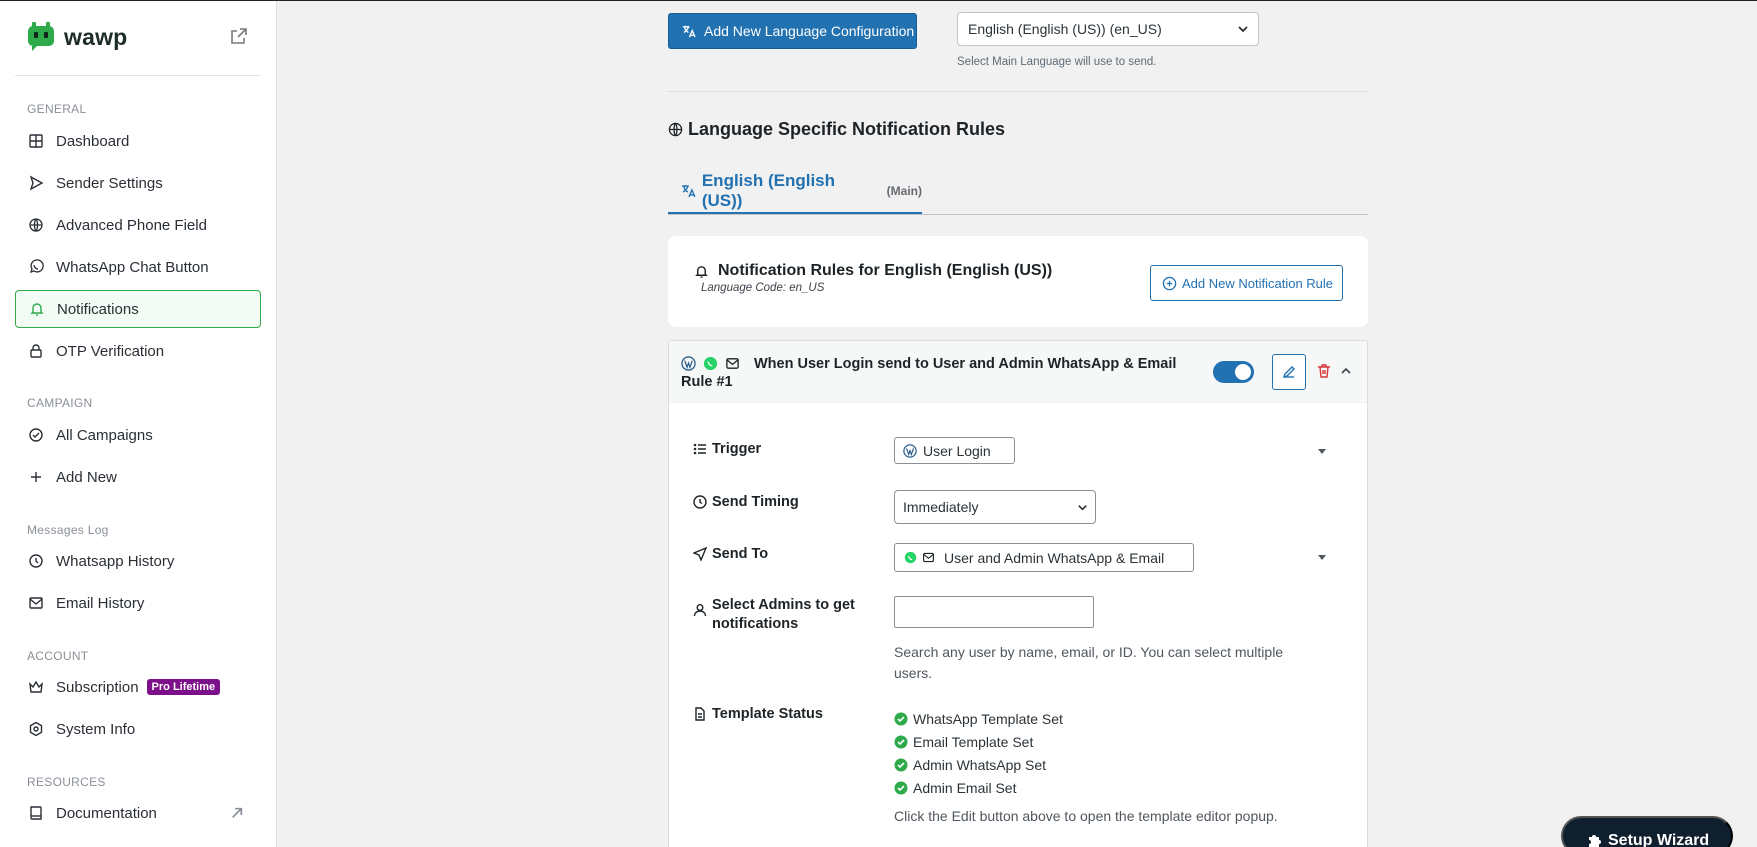 The height and width of the screenshot is (847, 1757). Describe the element at coordinates (66, 782) in the screenshot. I see `section-title-resources: RESOURCES` at that location.